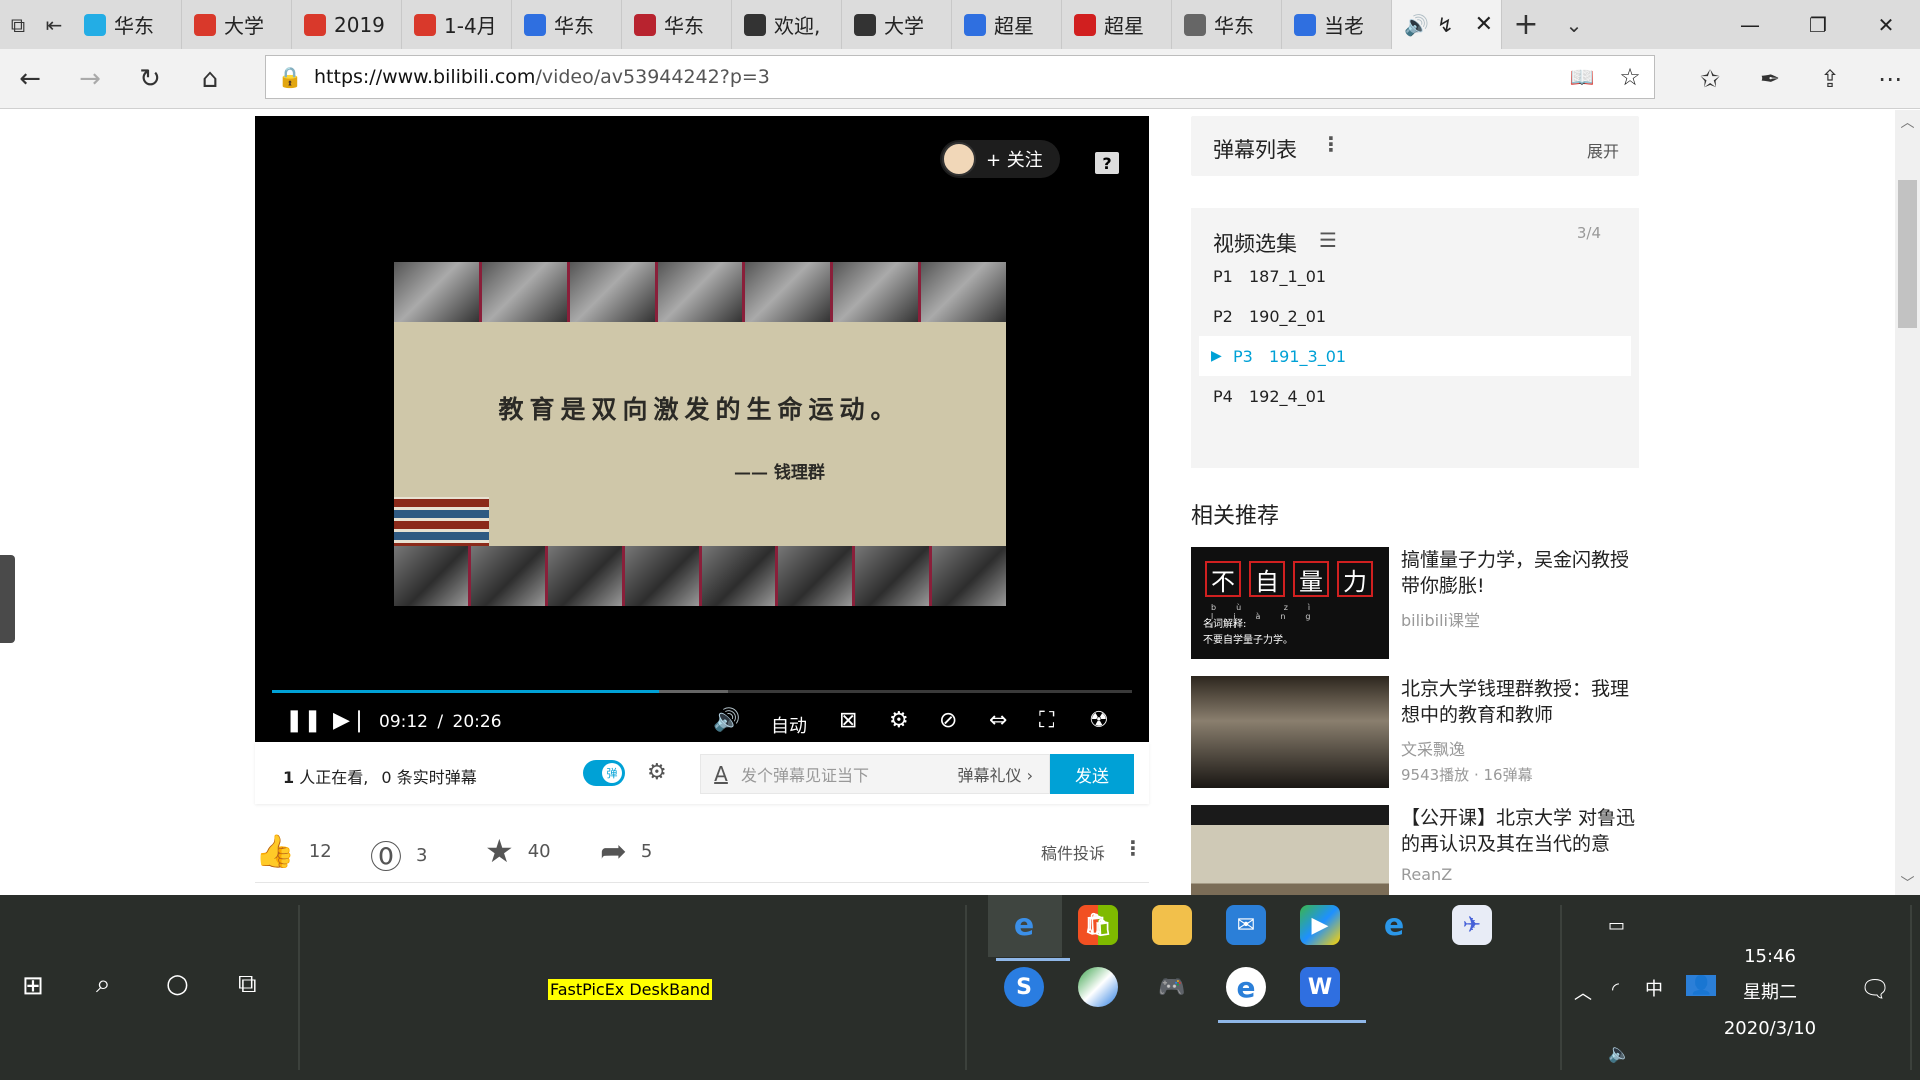 The width and height of the screenshot is (1920, 1080). I want to click on pause-icon: ❚❚, so click(303, 721).